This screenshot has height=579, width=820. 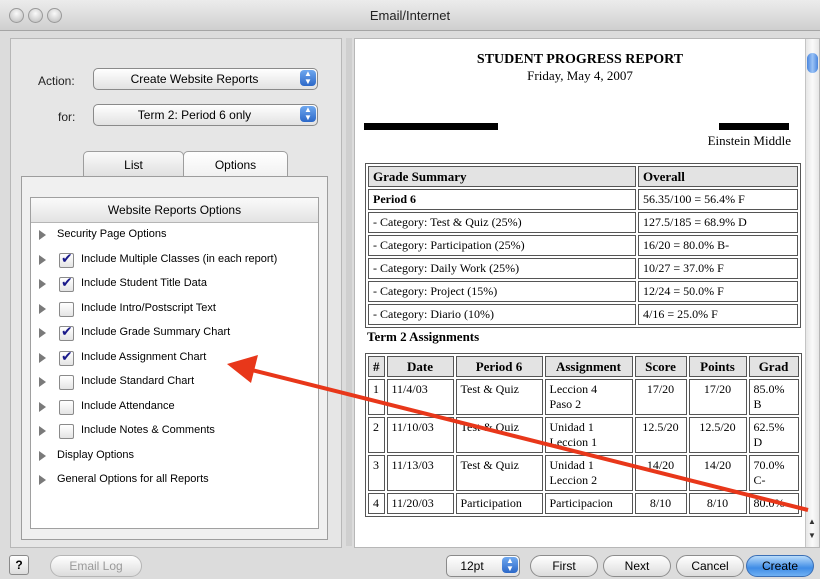 What do you see at coordinates (588, 366) in the screenshot?
I see `col-assignment-header: Assignment` at bounding box center [588, 366].